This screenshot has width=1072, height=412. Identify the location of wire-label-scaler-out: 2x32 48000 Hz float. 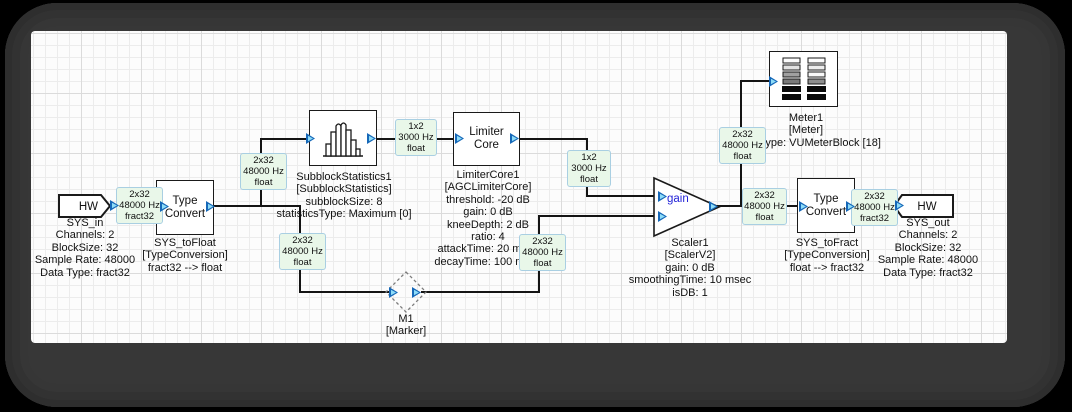
(764, 206).